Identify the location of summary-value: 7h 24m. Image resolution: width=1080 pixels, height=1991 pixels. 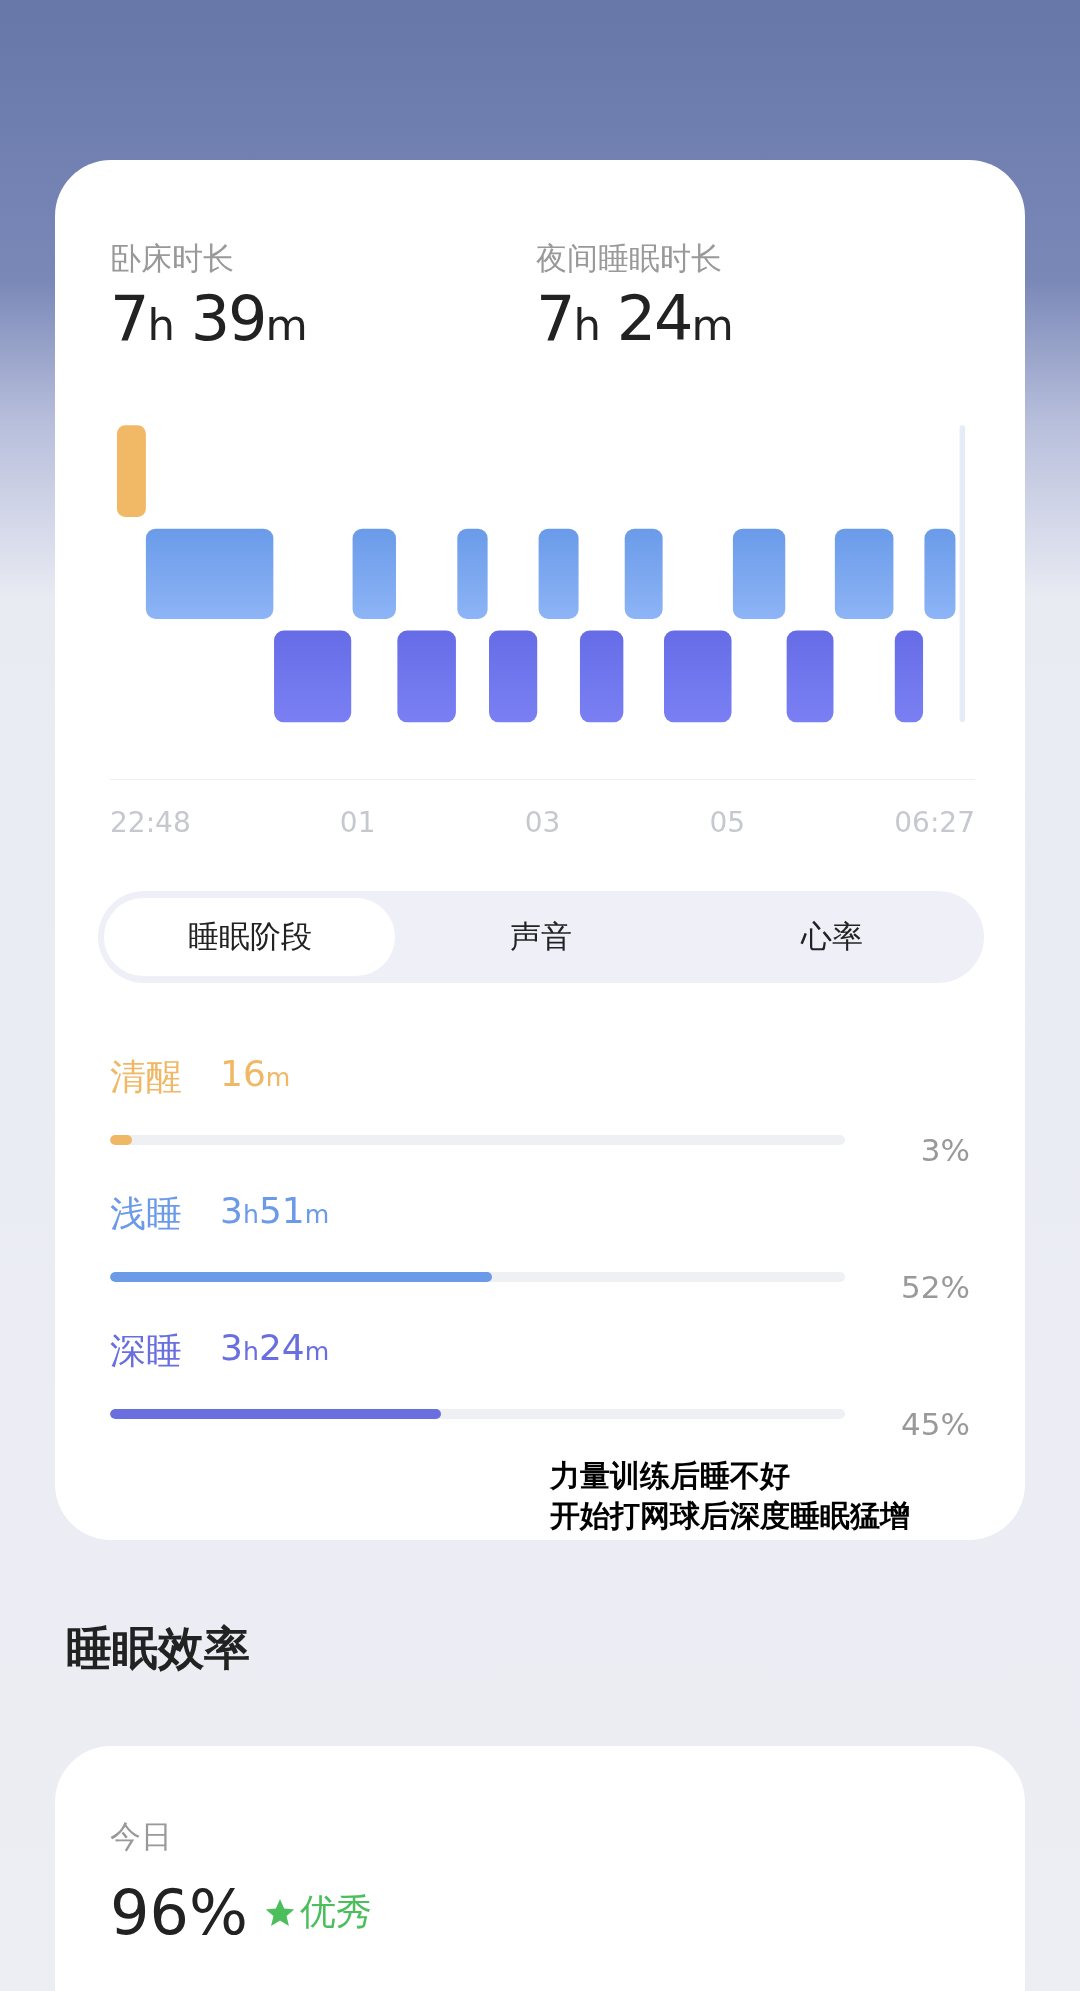
(634, 318).